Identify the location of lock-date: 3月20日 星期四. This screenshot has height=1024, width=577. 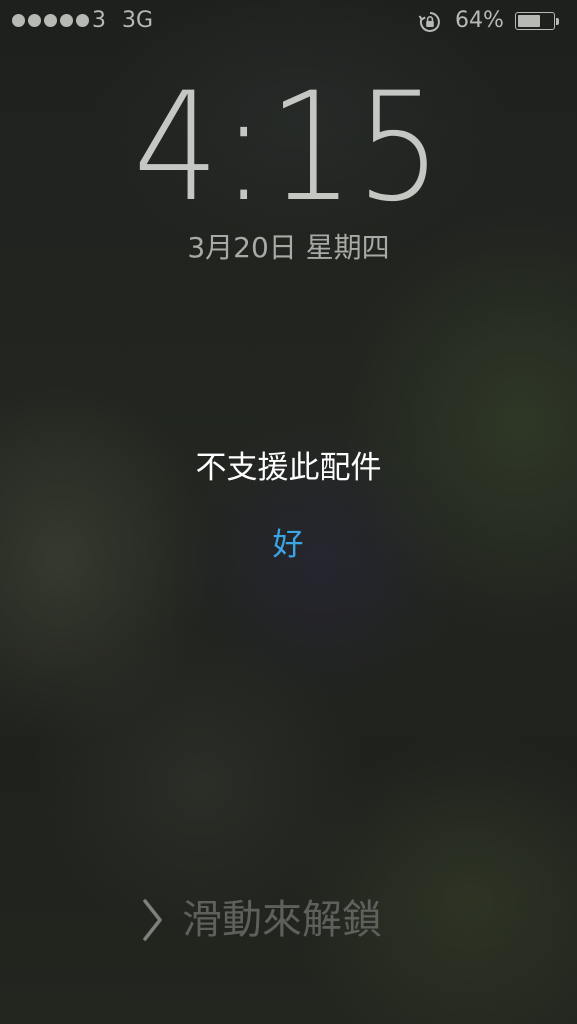
(288, 247).